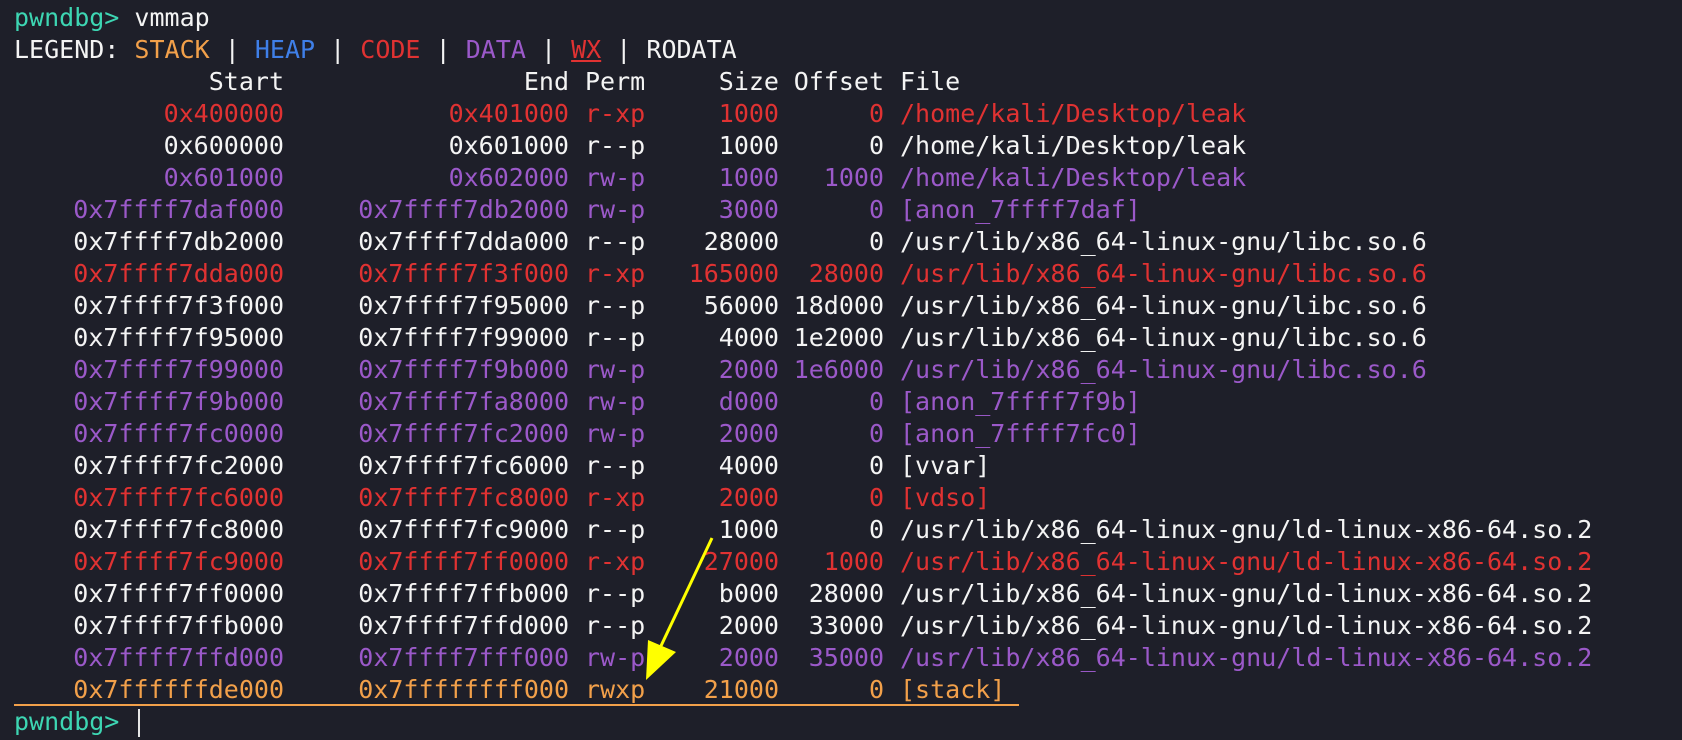  Describe the element at coordinates (741, 689) in the screenshot. I see `row-size: 21000` at that location.